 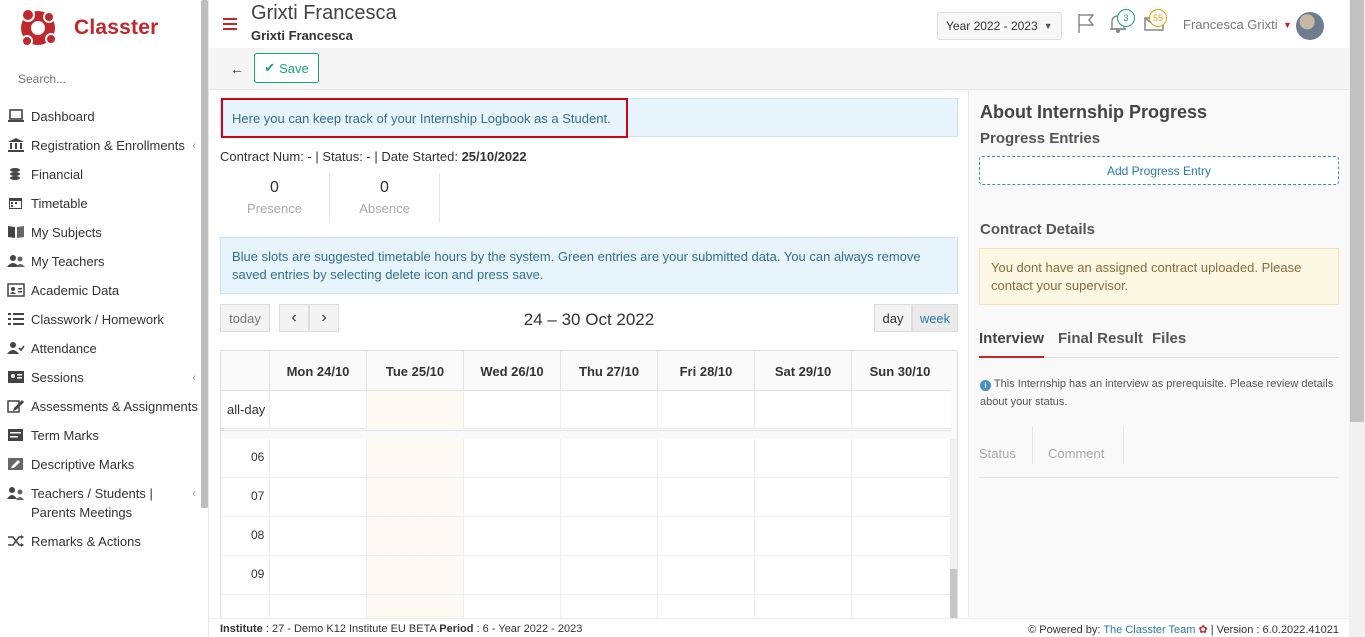 What do you see at coordinates (1159, 452) in the screenshot?
I see `interview-table: Status Comment` at bounding box center [1159, 452].